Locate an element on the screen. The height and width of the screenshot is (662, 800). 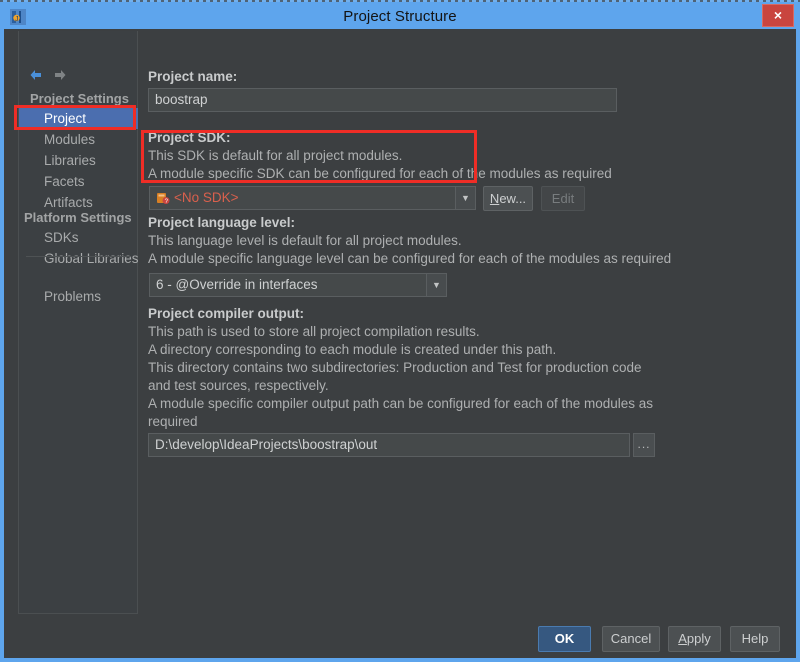
window-title: Project Structure is located at coordinates (400, 16).